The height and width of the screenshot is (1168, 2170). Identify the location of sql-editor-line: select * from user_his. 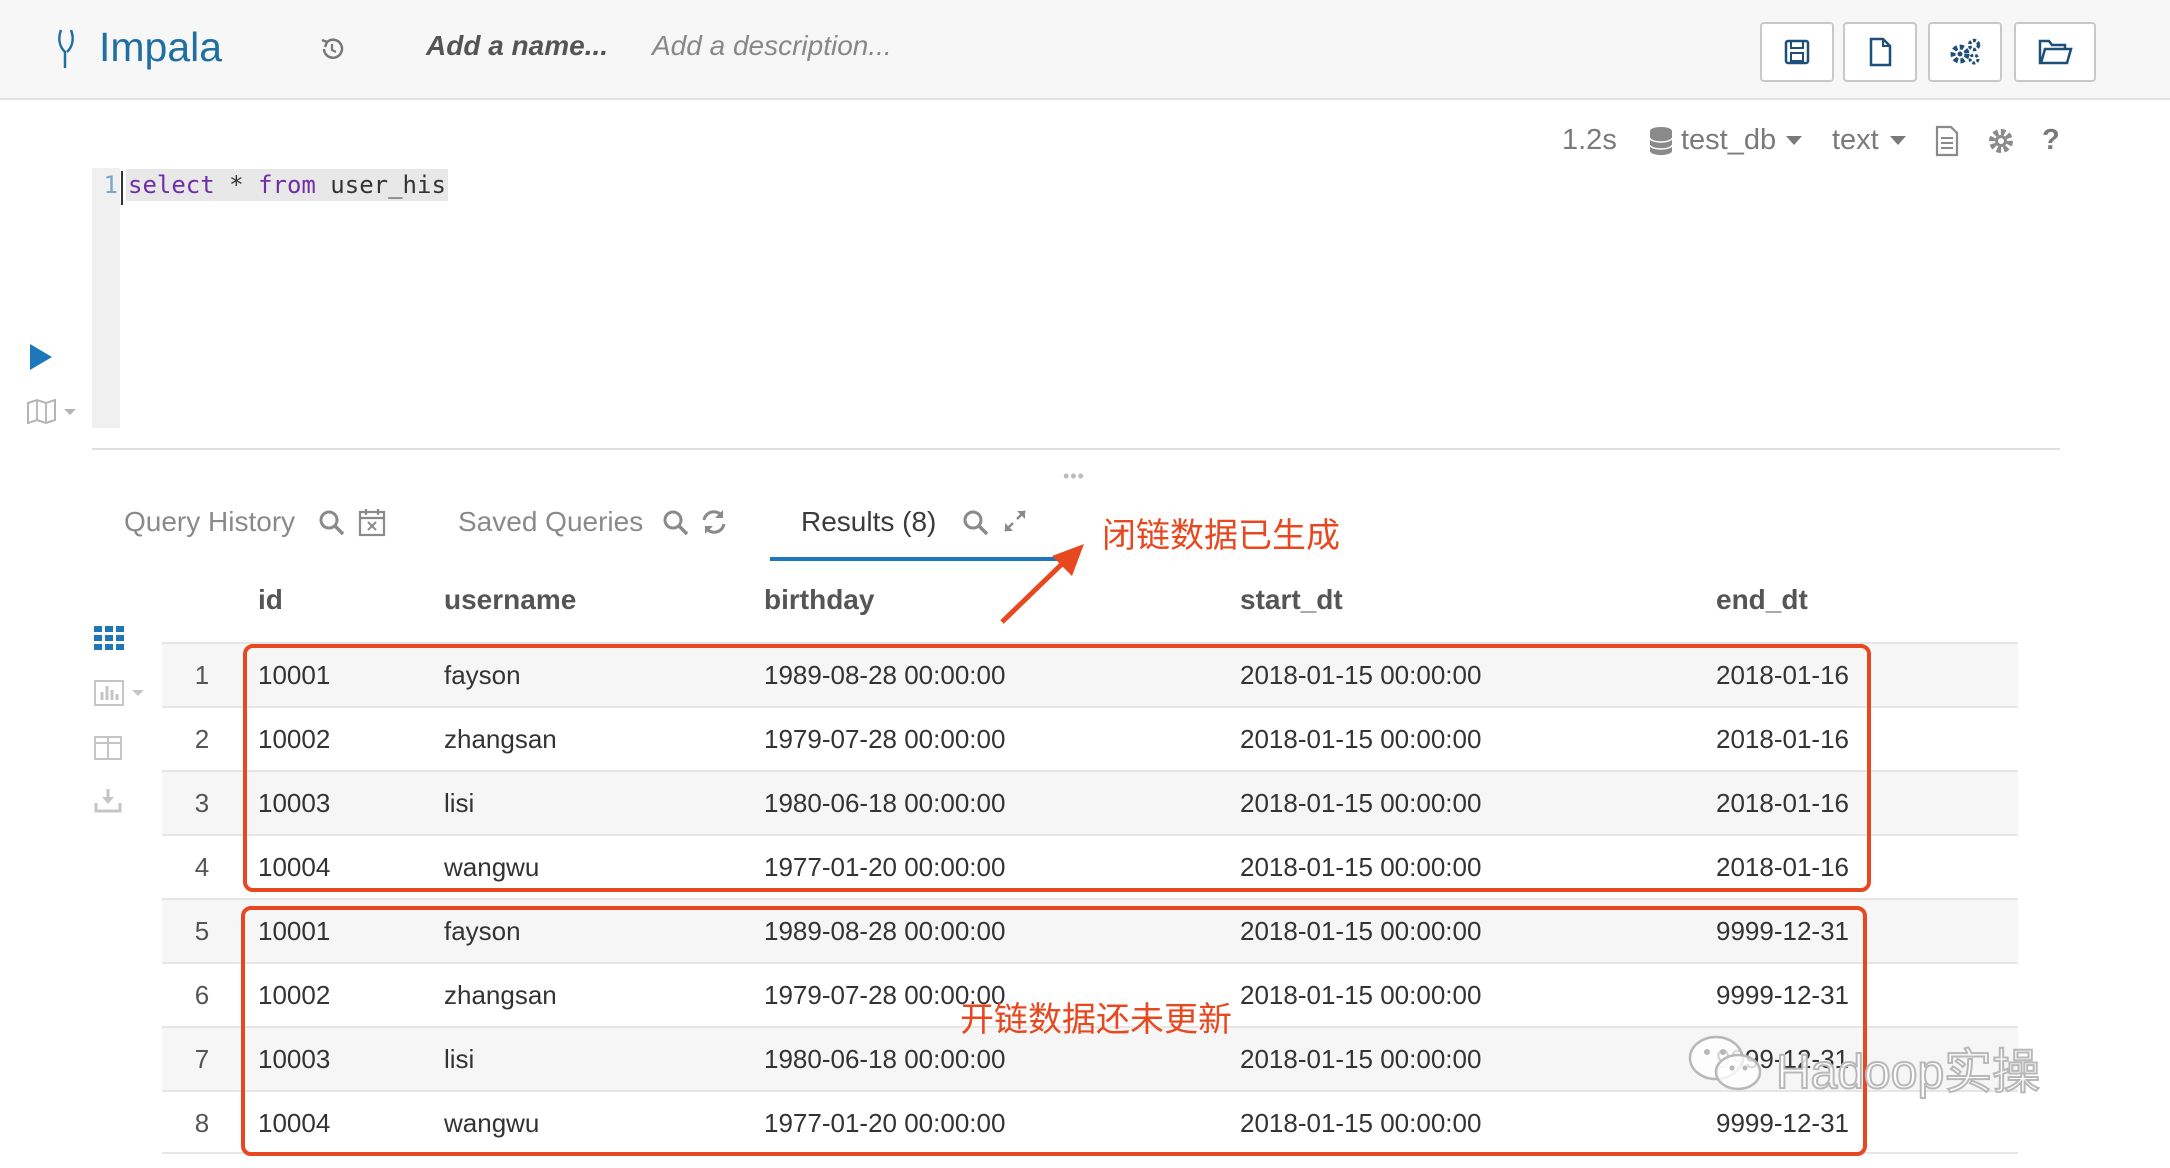
(287, 185).